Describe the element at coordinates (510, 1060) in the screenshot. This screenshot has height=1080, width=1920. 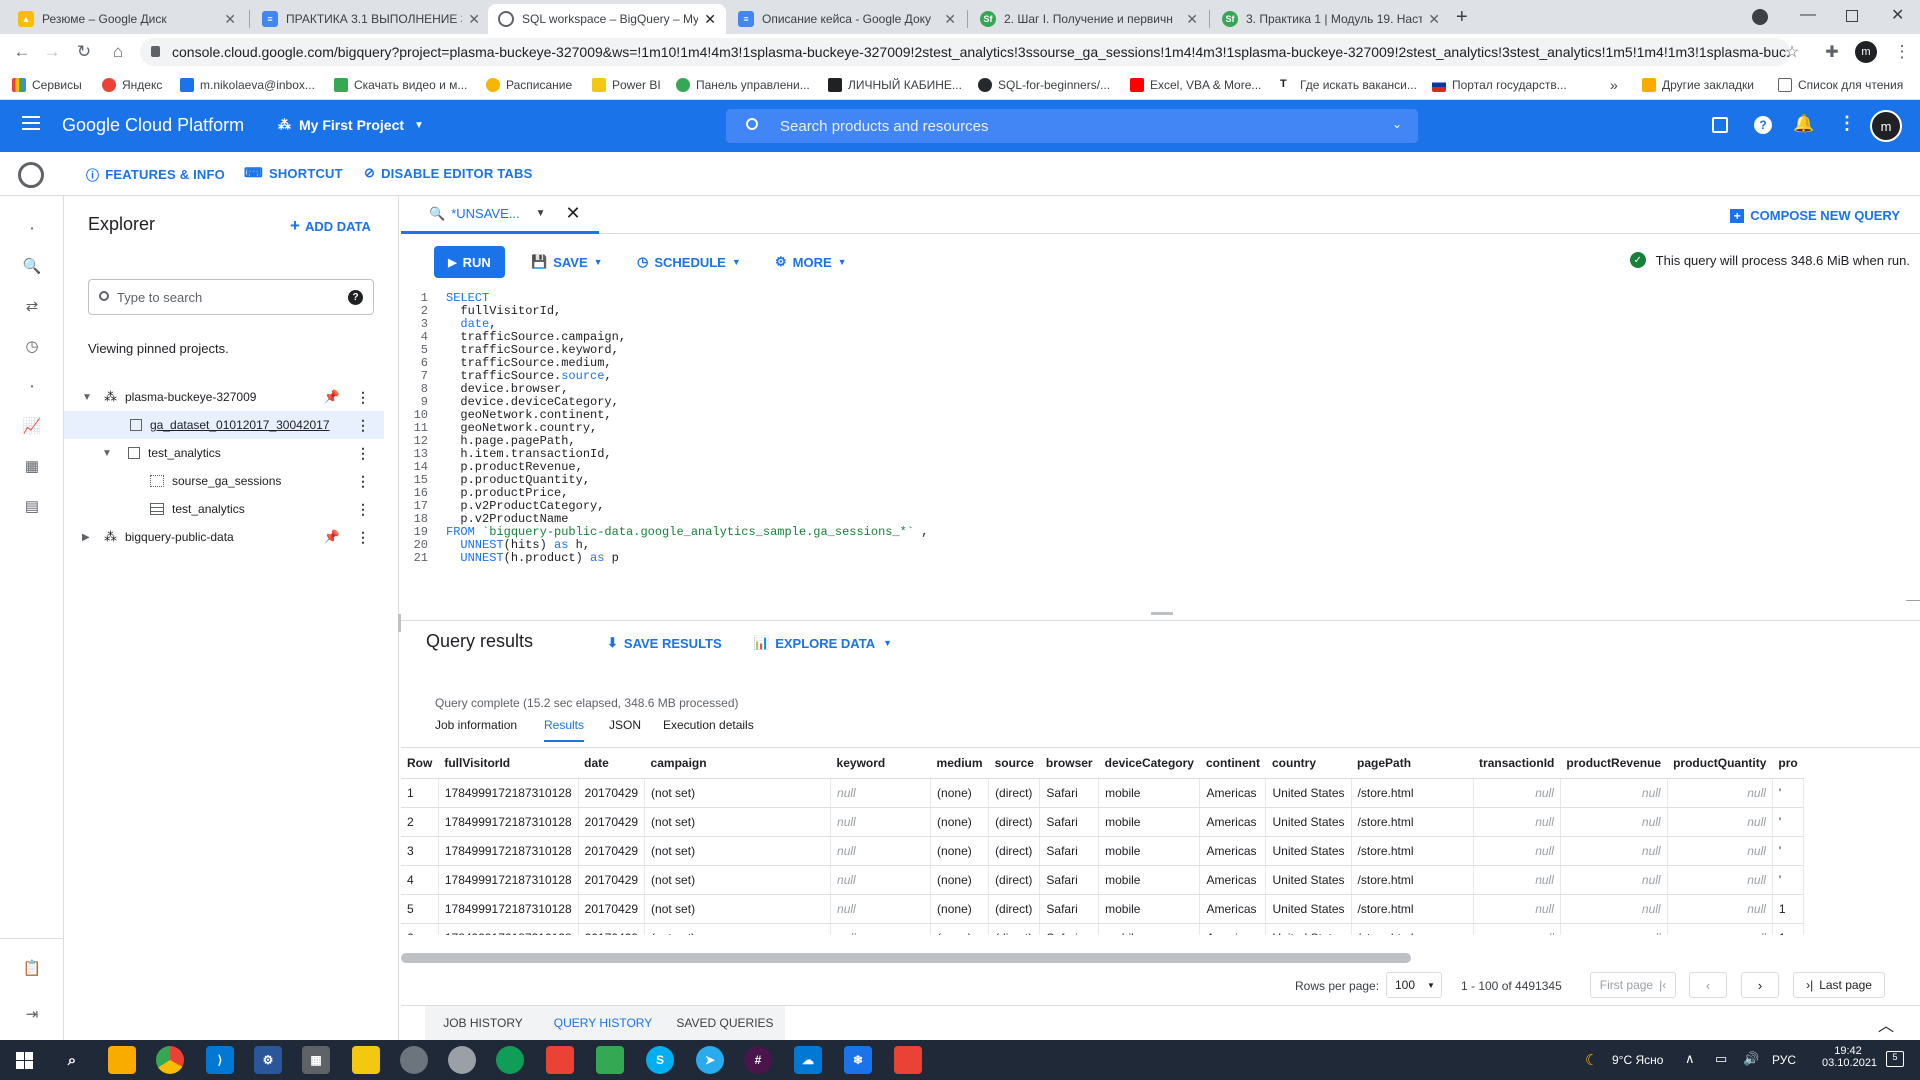
I see `edge-icon` at that location.